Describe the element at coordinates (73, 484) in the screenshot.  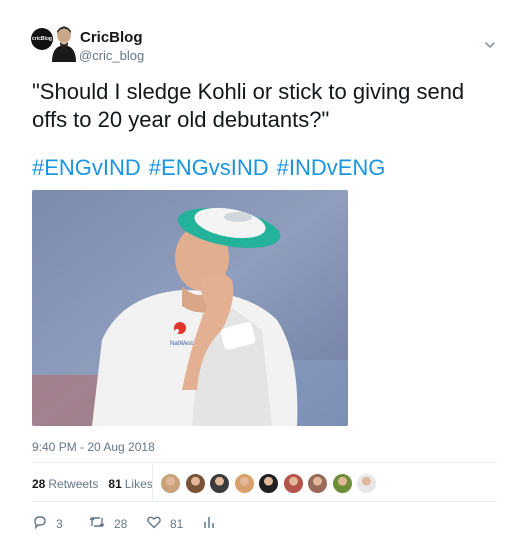
I see `retweets-label: Retweets` at that location.